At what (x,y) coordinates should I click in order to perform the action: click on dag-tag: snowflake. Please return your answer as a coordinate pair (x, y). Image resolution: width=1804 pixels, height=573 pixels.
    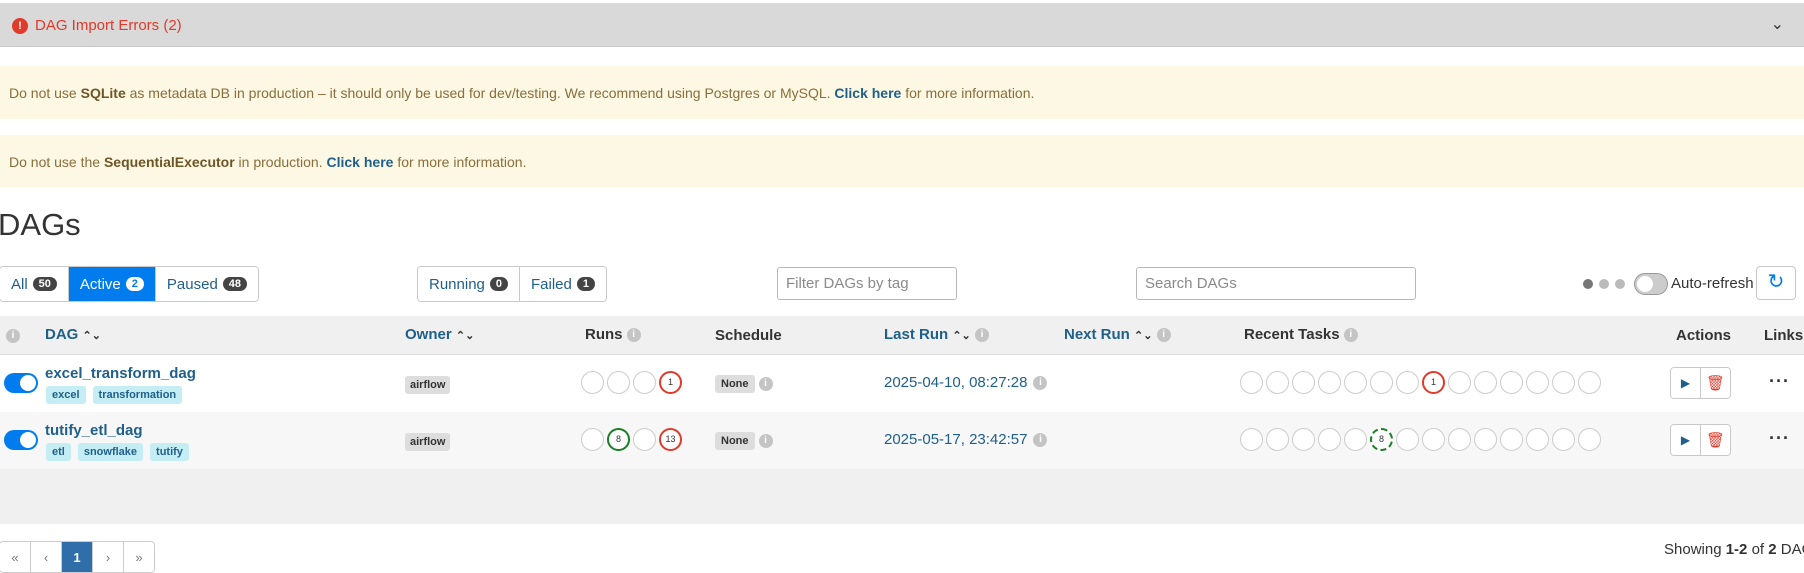
    Looking at the image, I should click on (110, 452).